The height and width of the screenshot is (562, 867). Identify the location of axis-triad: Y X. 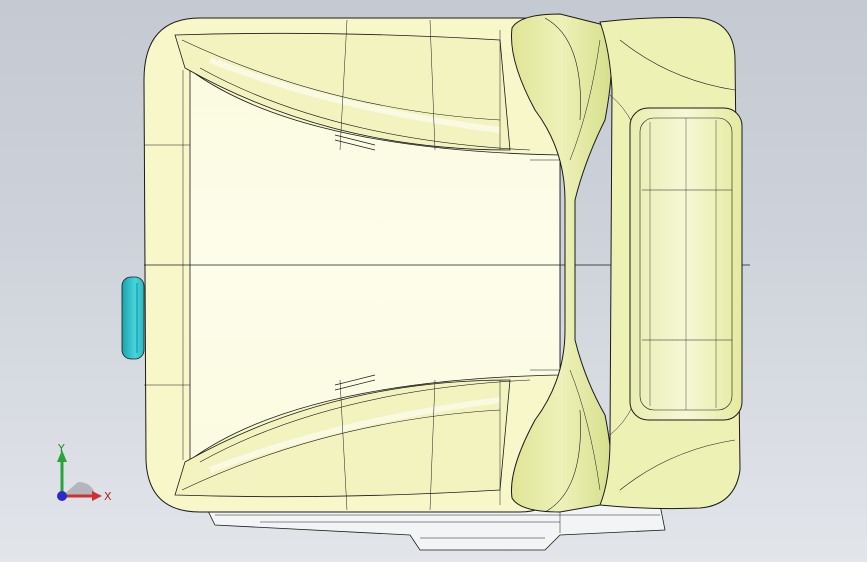
(83, 473).